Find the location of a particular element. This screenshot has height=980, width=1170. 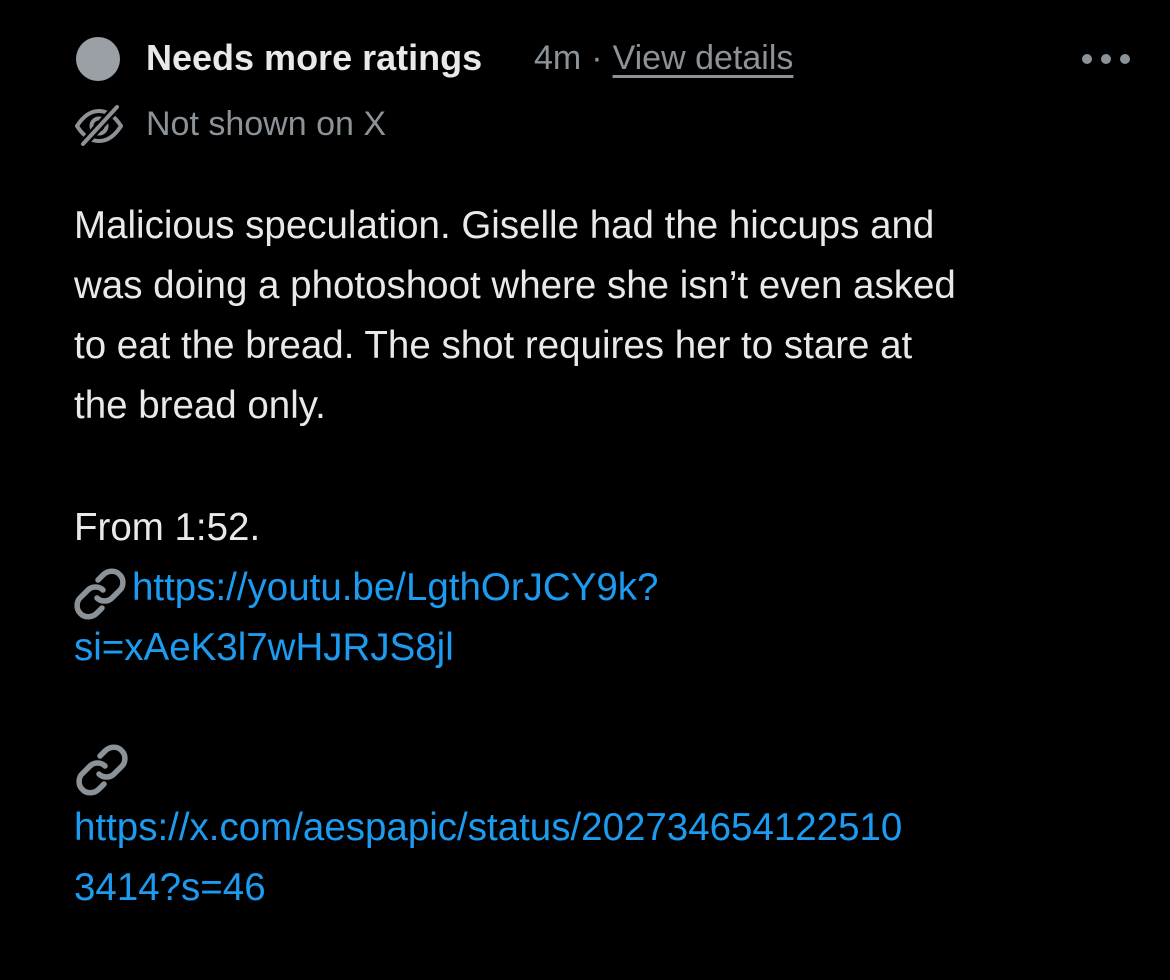

view-details-link: View details is located at coordinates (703, 58).